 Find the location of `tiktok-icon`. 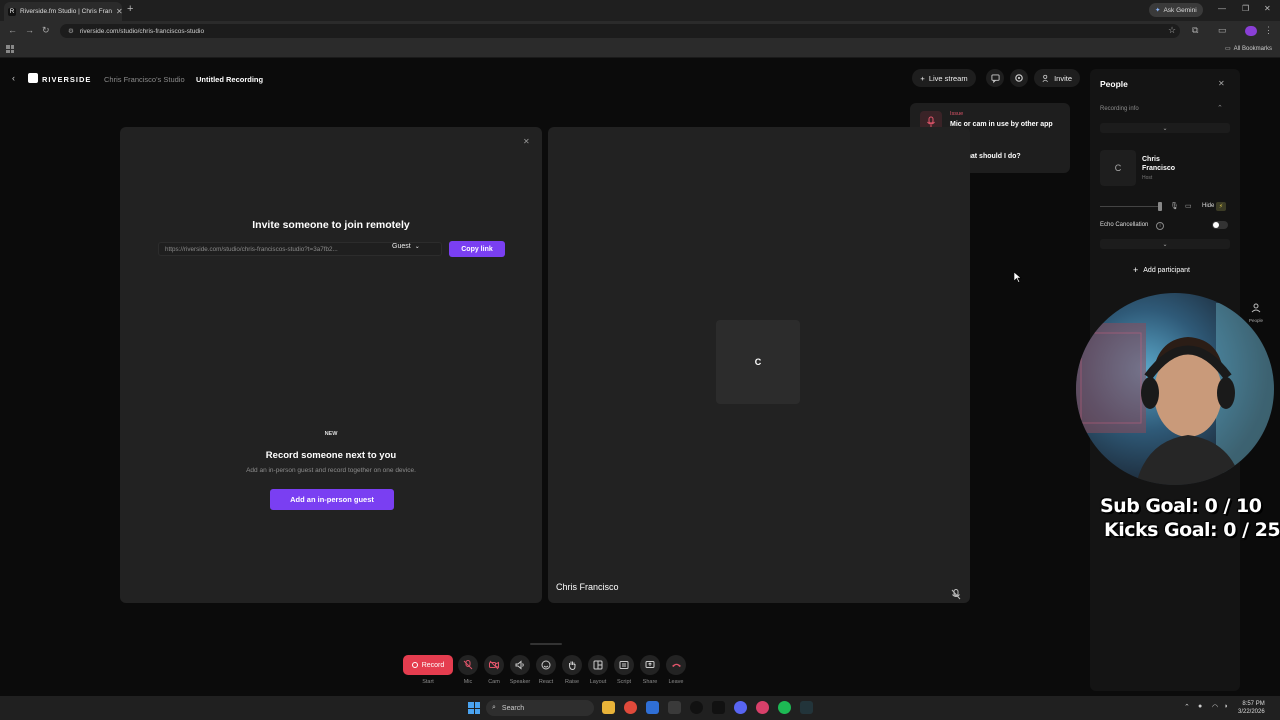

tiktok-icon is located at coordinates (718, 707).